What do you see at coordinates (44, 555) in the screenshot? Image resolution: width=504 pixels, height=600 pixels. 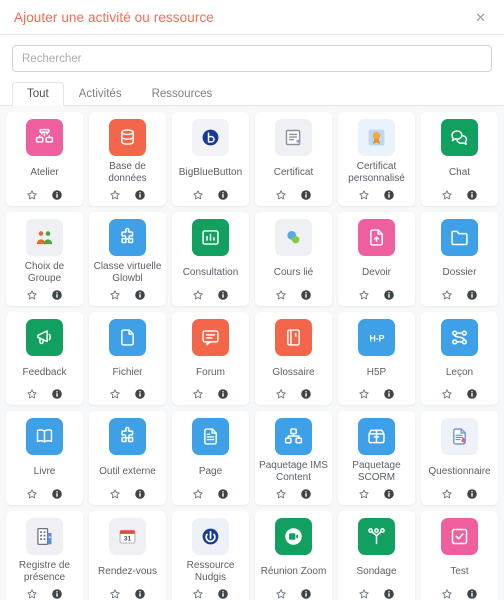 I see `activity-card: Registre de présence` at bounding box center [44, 555].